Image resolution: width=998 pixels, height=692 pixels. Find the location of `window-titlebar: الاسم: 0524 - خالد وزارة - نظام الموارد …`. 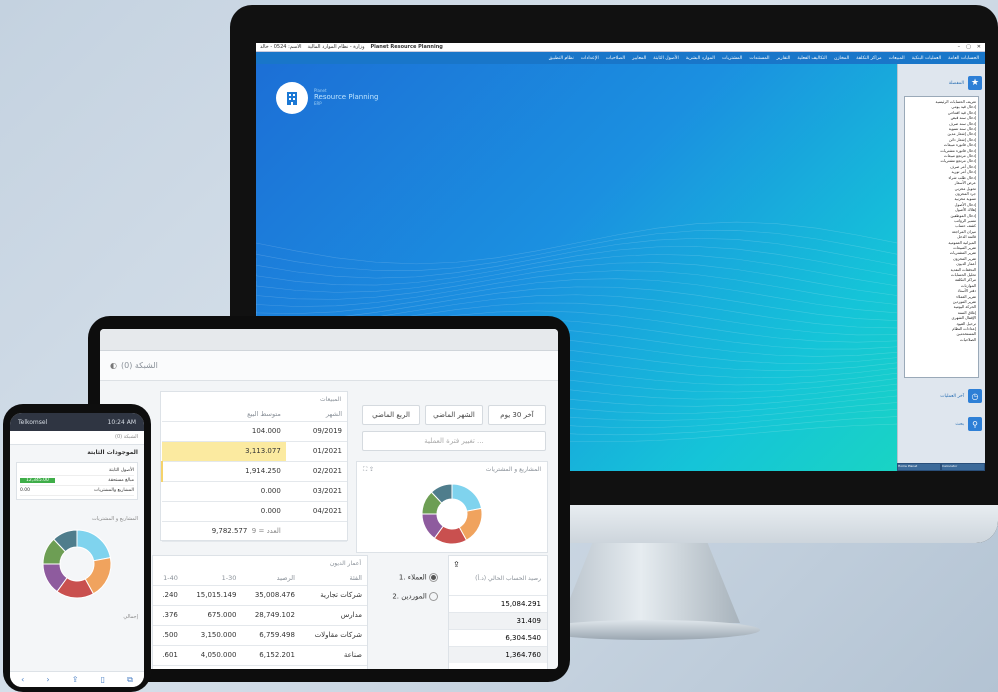

window-titlebar: الاسم: 0524 - خالد وزارة - نظام الموارد … is located at coordinates (620, 47).